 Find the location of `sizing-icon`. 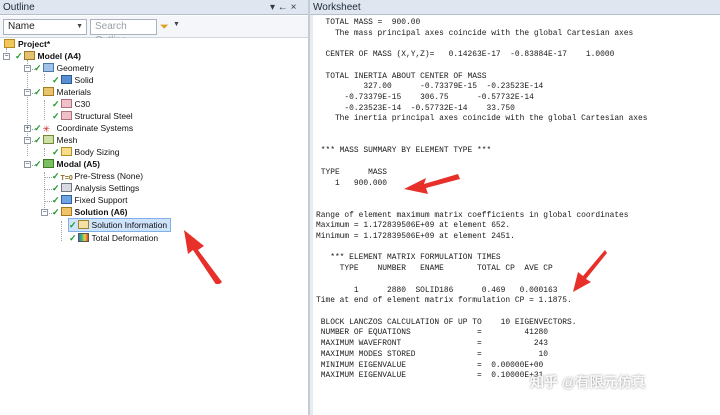

sizing-icon is located at coordinates (66, 151).